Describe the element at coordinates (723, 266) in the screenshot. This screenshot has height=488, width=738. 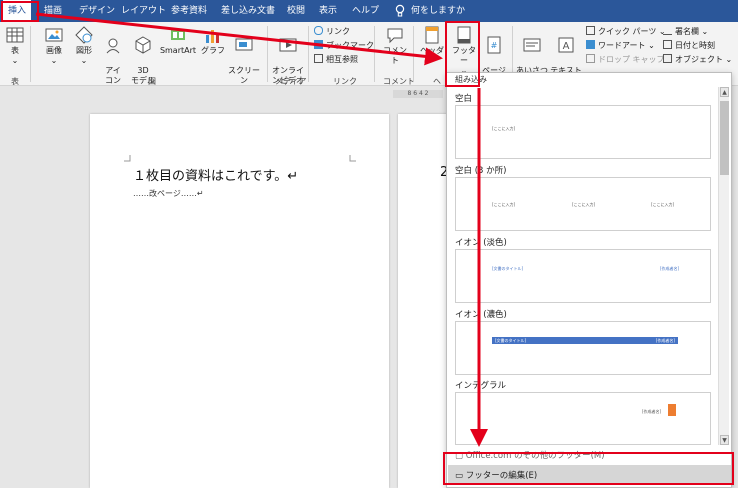
I see `gallery-scrollbar: ▲ ▼` at that location.